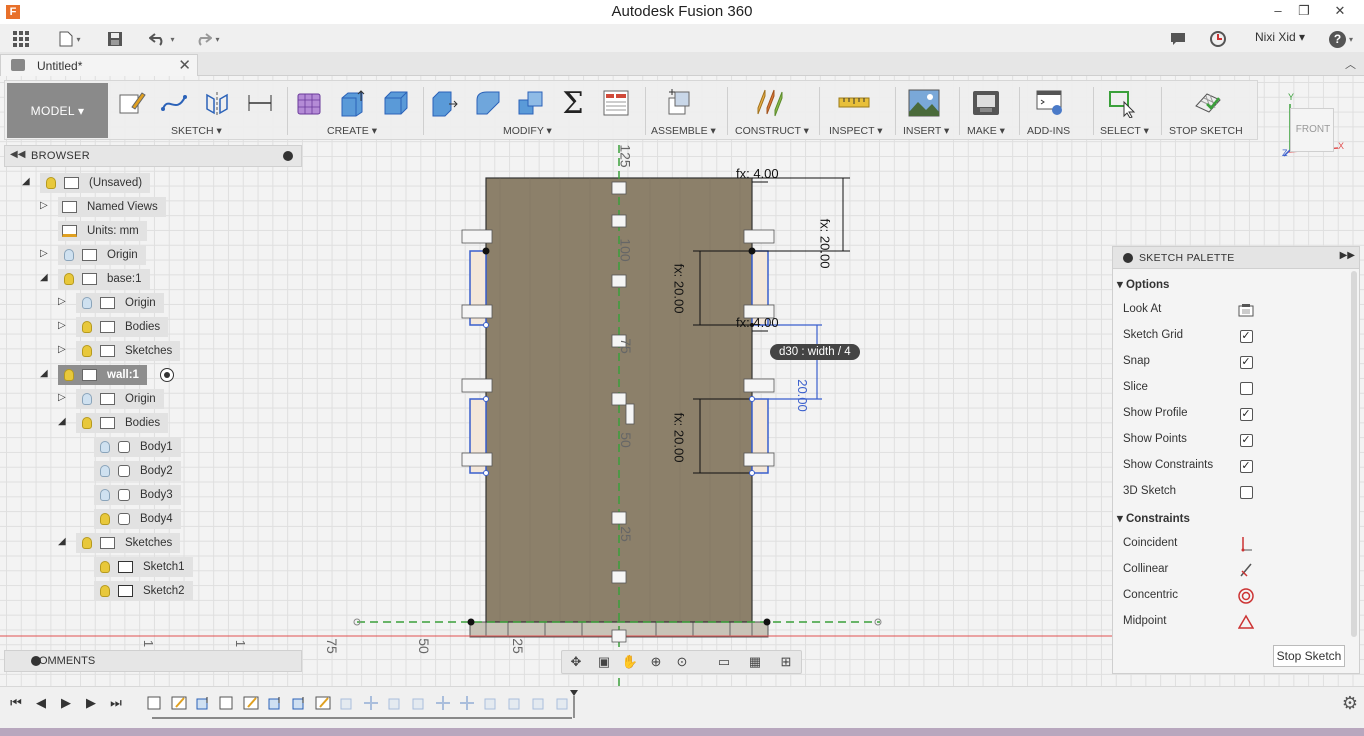 The width and height of the screenshot is (1364, 736). Describe the element at coordinates (70, 39) in the screenshot. I see `file-menu-button: ▾` at that location.